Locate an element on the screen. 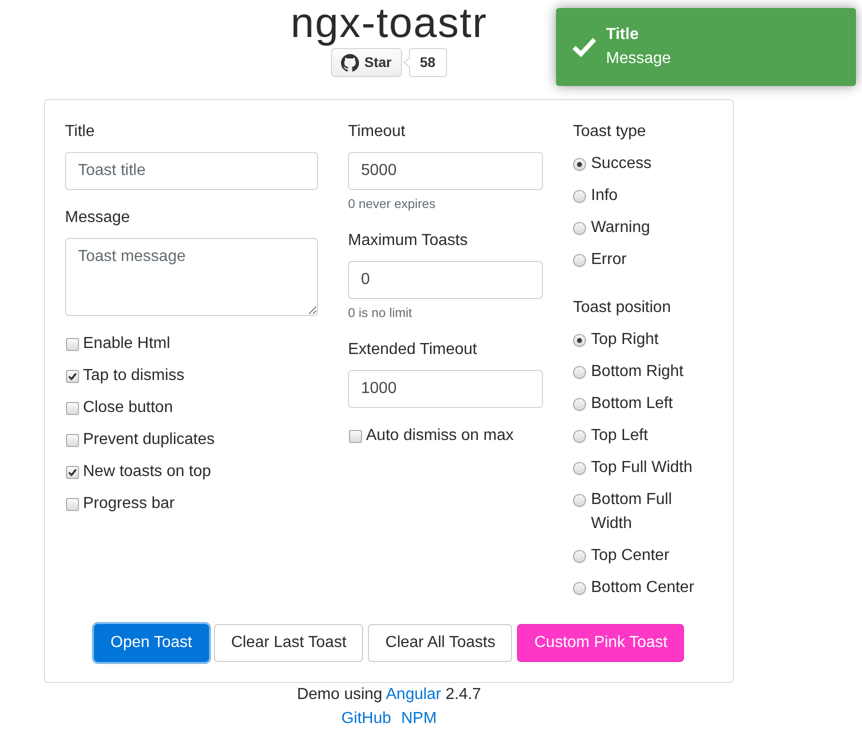  number-input: 1000 is located at coordinates (445, 389).